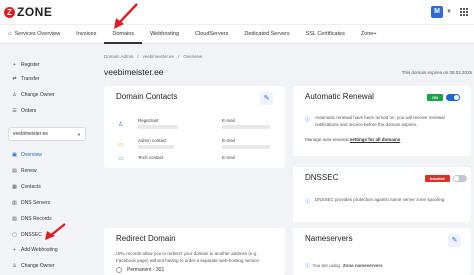  Describe the element at coordinates (29, 171) in the screenshot. I see `sidebar-item-label: Renew` at that location.